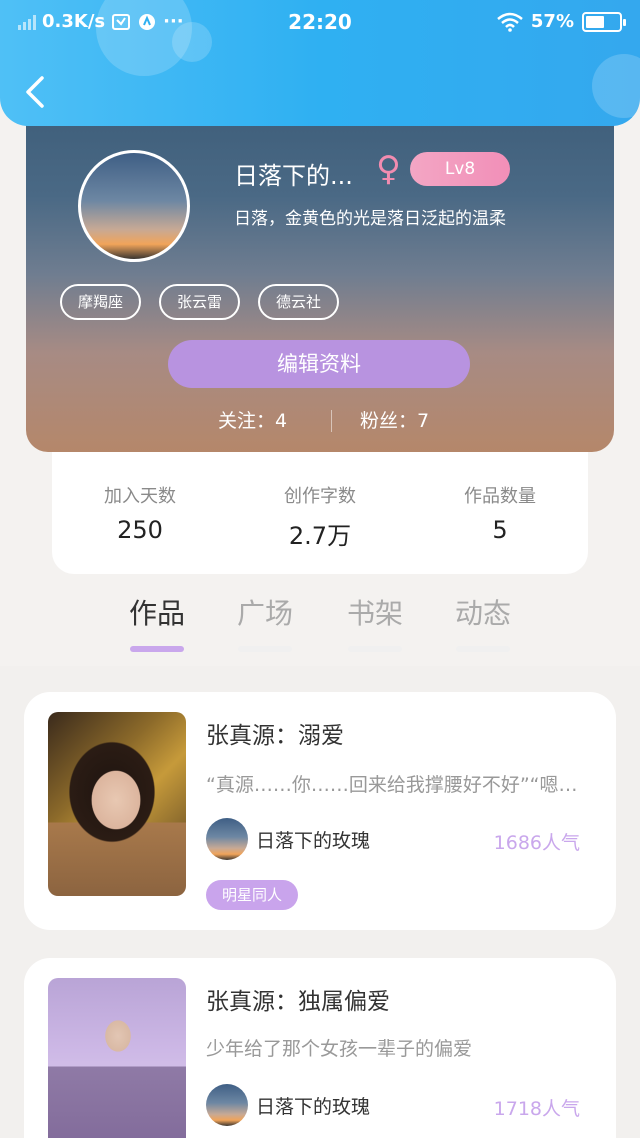  What do you see at coordinates (536, 1109) in the screenshot?
I see `popularity-count: 1718人气` at bounding box center [536, 1109].